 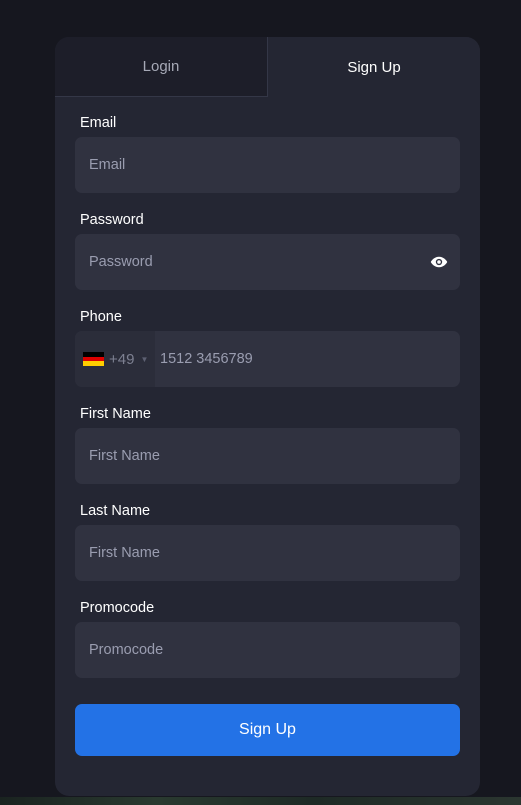 What do you see at coordinates (122, 359) in the screenshot?
I see `country-dial-code: +49` at bounding box center [122, 359].